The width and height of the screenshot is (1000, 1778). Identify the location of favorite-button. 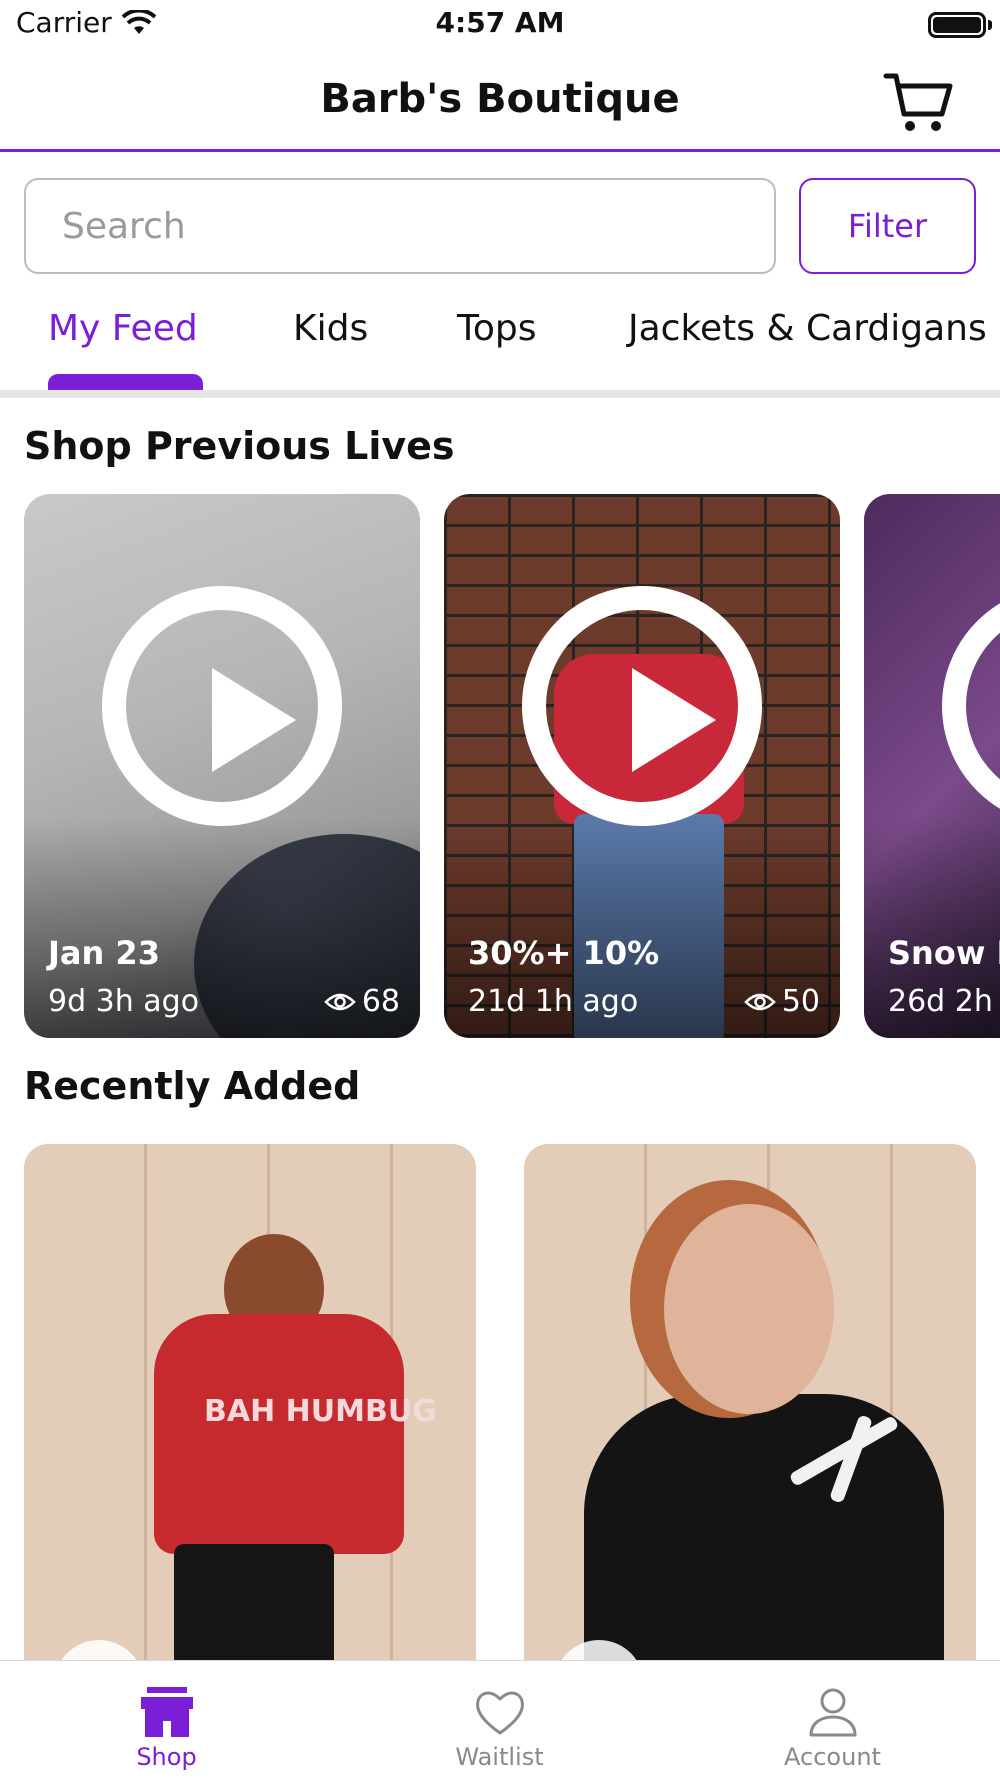
(99, 1650).